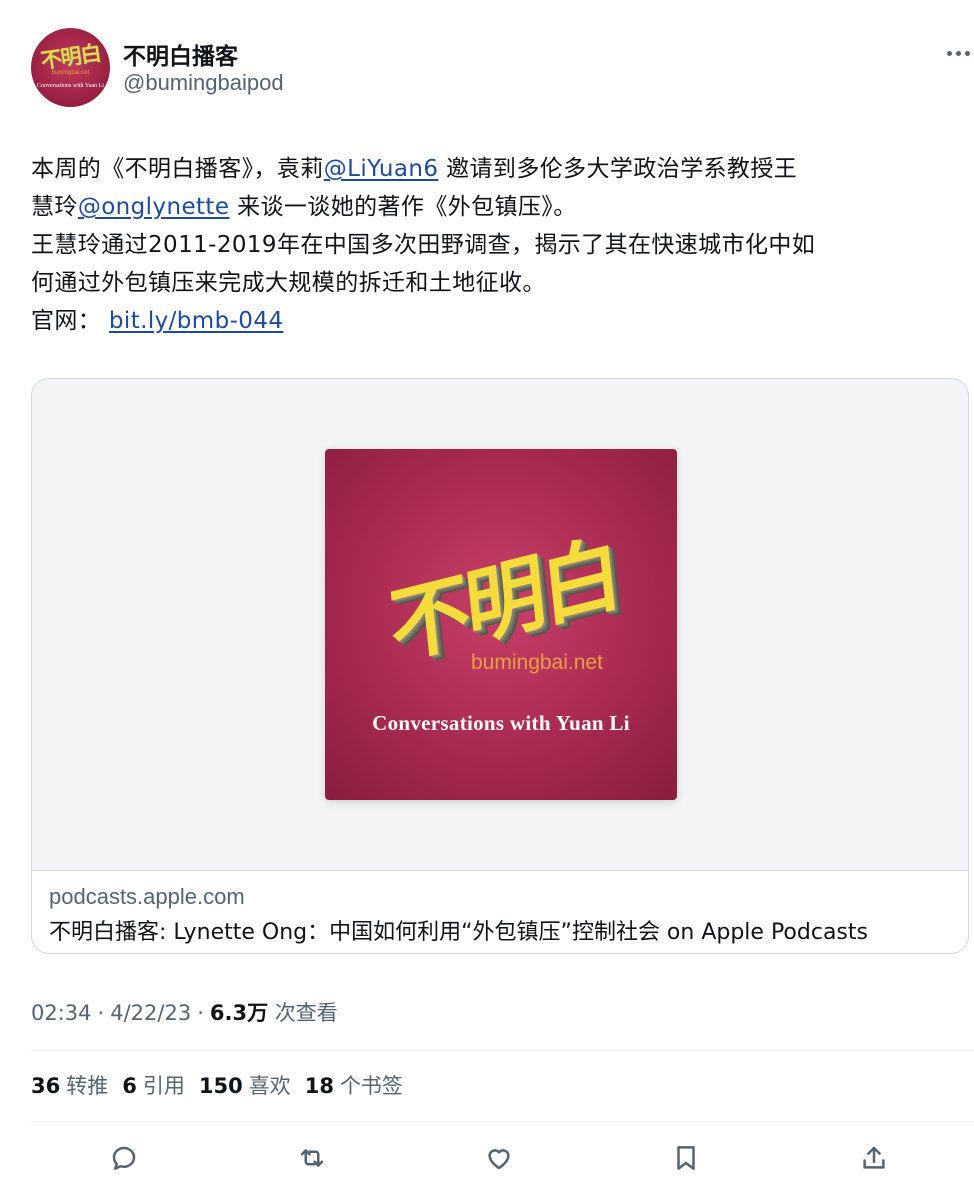 The width and height of the screenshot is (974, 1199). What do you see at coordinates (288, 283) in the screenshot?
I see `tweet-text-segment: 何通过外包镇压来完成大规模的拆迁和土地征收。` at bounding box center [288, 283].